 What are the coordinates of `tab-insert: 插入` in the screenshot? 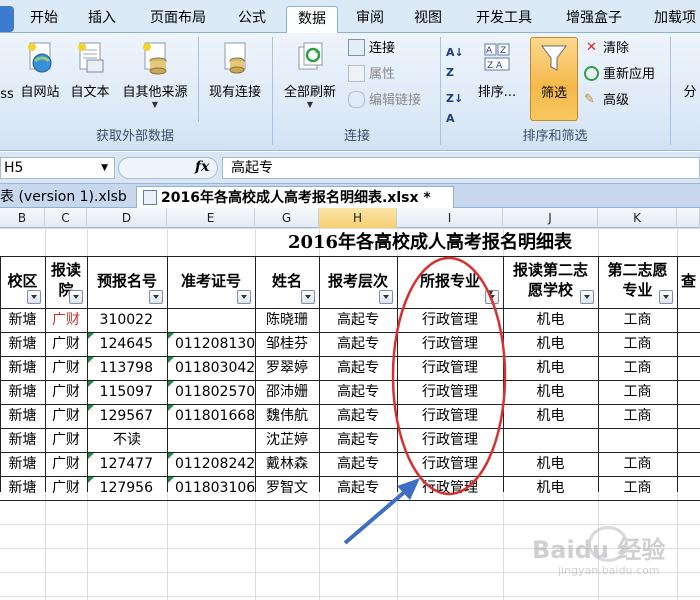 It's located at (102, 19).